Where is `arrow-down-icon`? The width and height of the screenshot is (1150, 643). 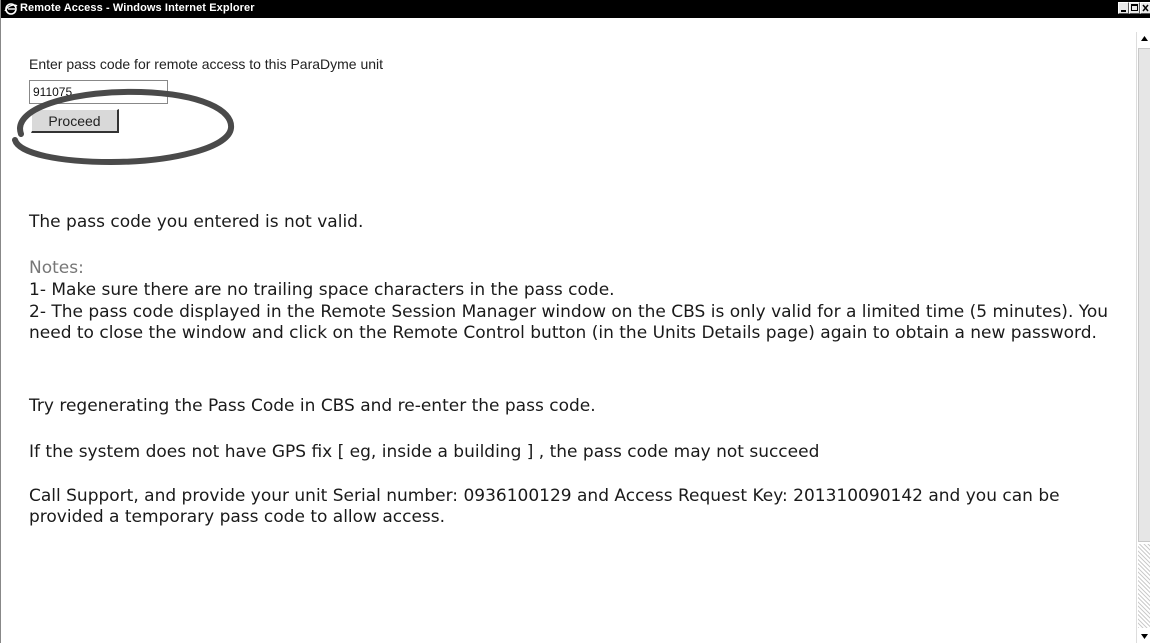 arrow-down-icon is located at coordinates (1144, 636).